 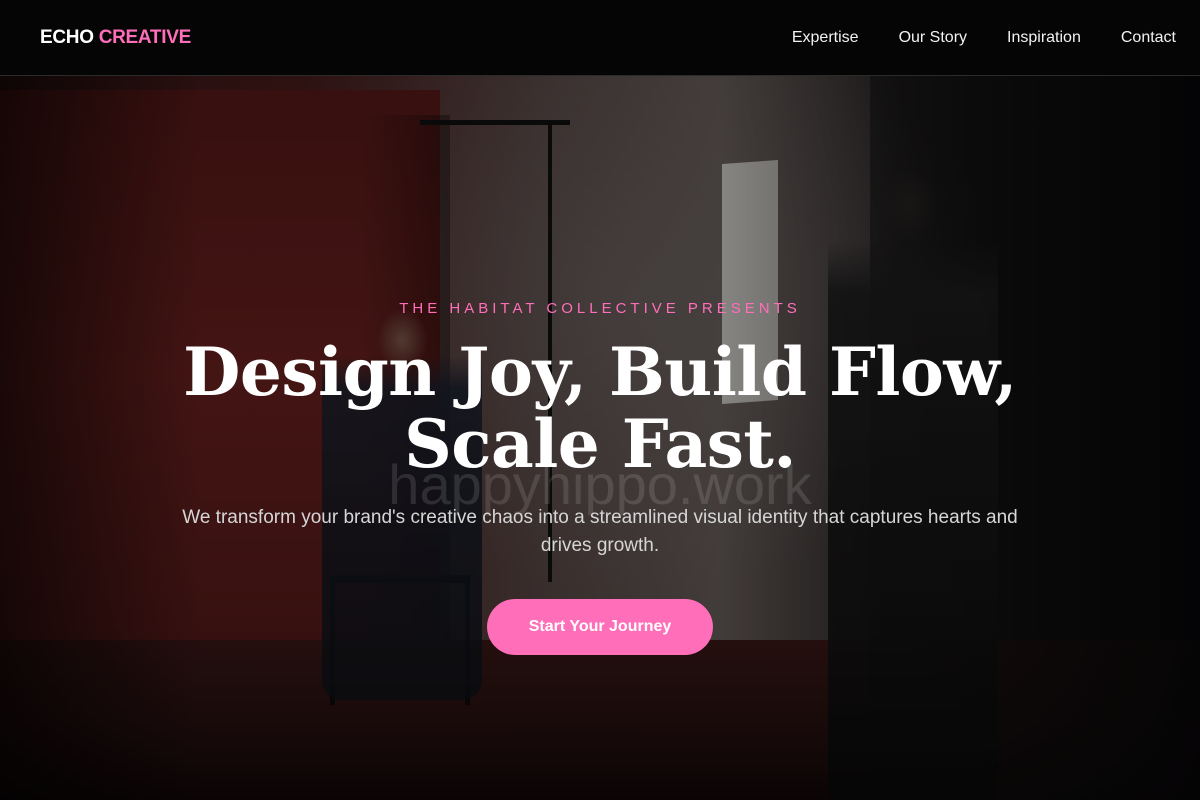 I want to click on nav-links: Expertise Our Story Inspiration Contact, so click(x=984, y=38).